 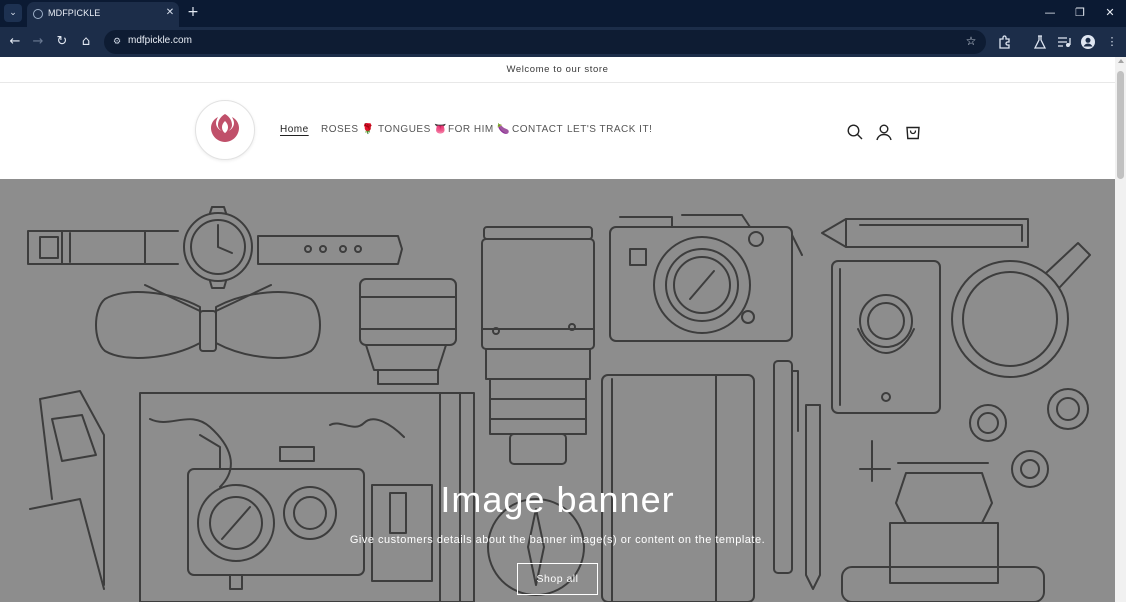 I want to click on camera-body-icon, so click(x=943, y=521).